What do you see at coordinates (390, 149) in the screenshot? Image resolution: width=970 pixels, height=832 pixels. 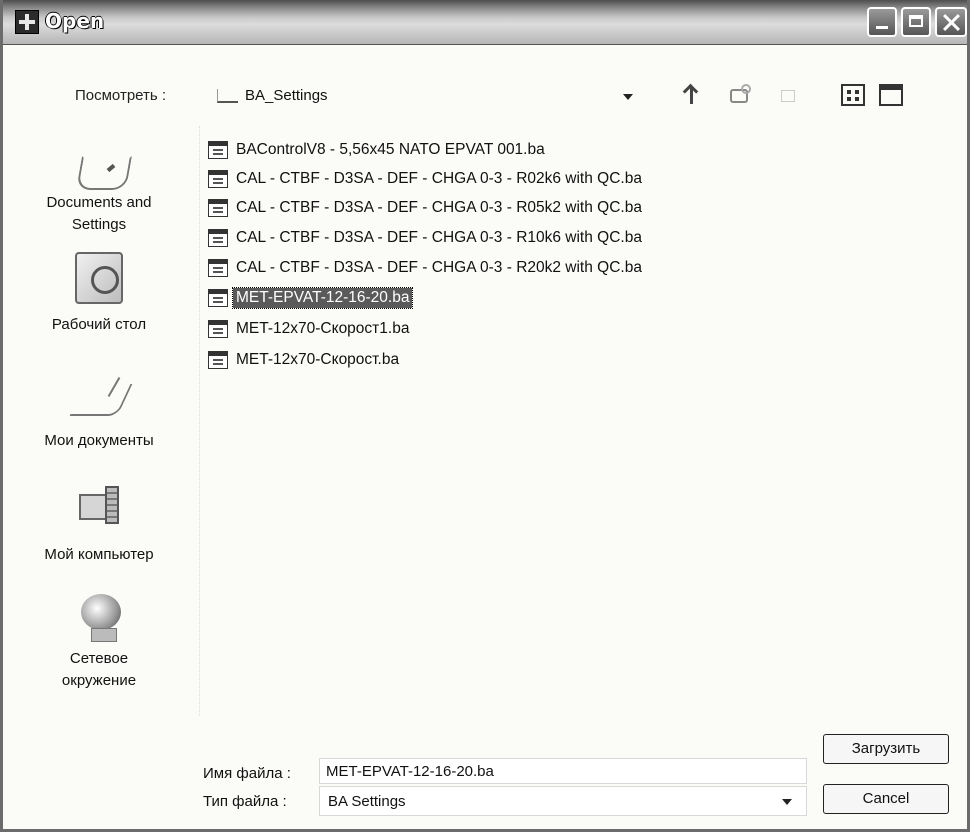 I see `file-name: BAControlV8 - 5,56x45 NATO EPVAT 001.ba` at bounding box center [390, 149].